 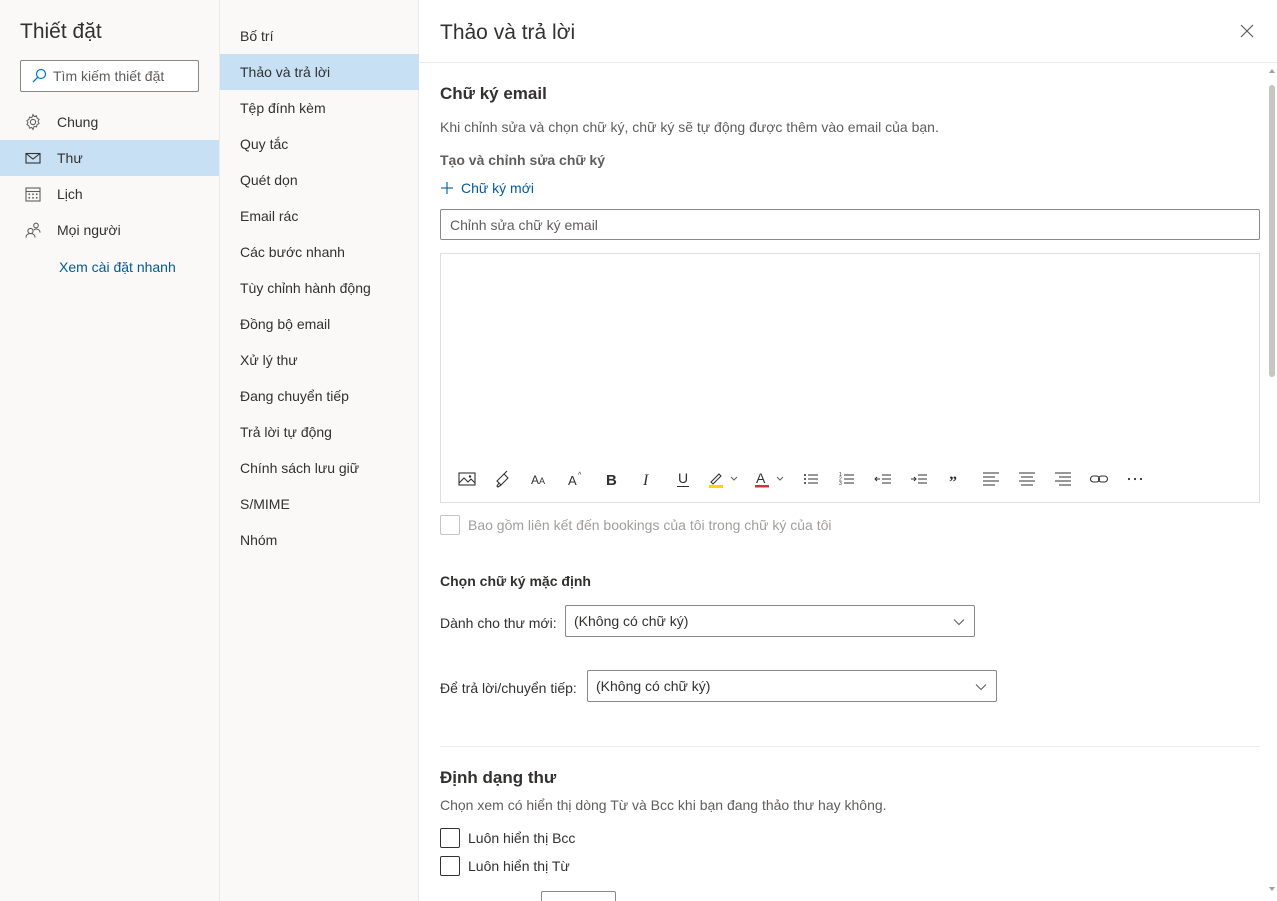 I want to click on always-show-bcc-checkbox: Luôn hiển thị Bcc, so click(x=507, y=838).